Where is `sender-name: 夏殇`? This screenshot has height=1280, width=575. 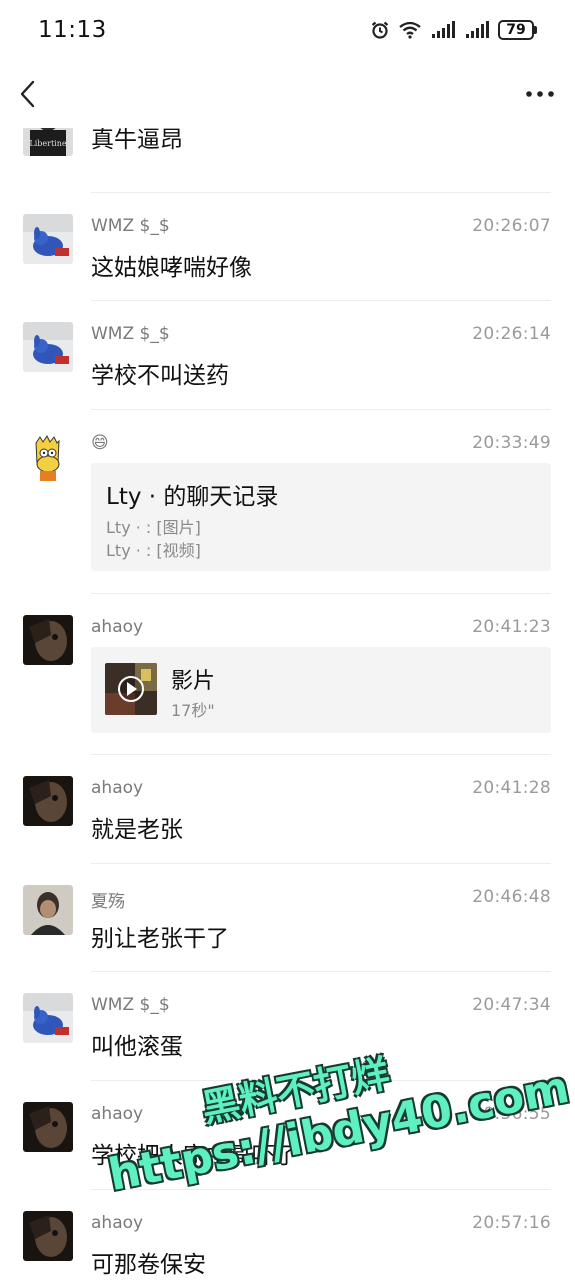
sender-name: 夏殇 is located at coordinates (108, 902).